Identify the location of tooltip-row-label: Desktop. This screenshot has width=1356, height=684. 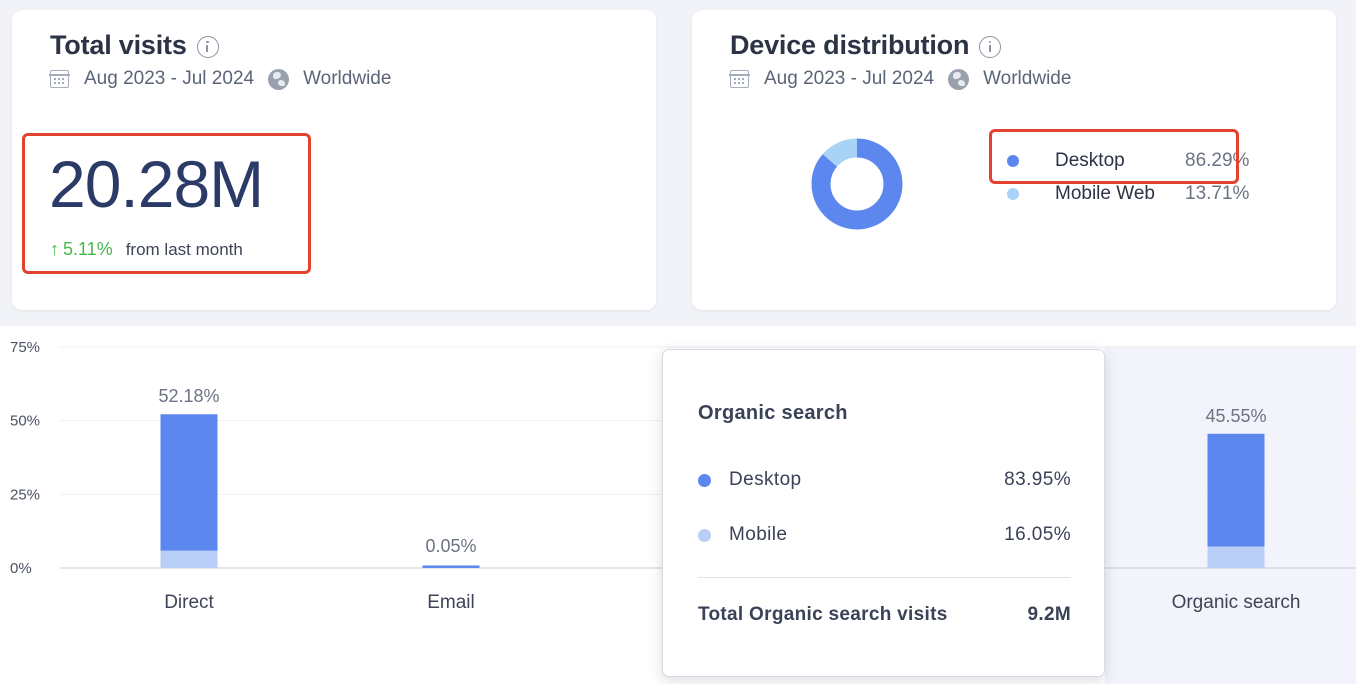
(765, 479).